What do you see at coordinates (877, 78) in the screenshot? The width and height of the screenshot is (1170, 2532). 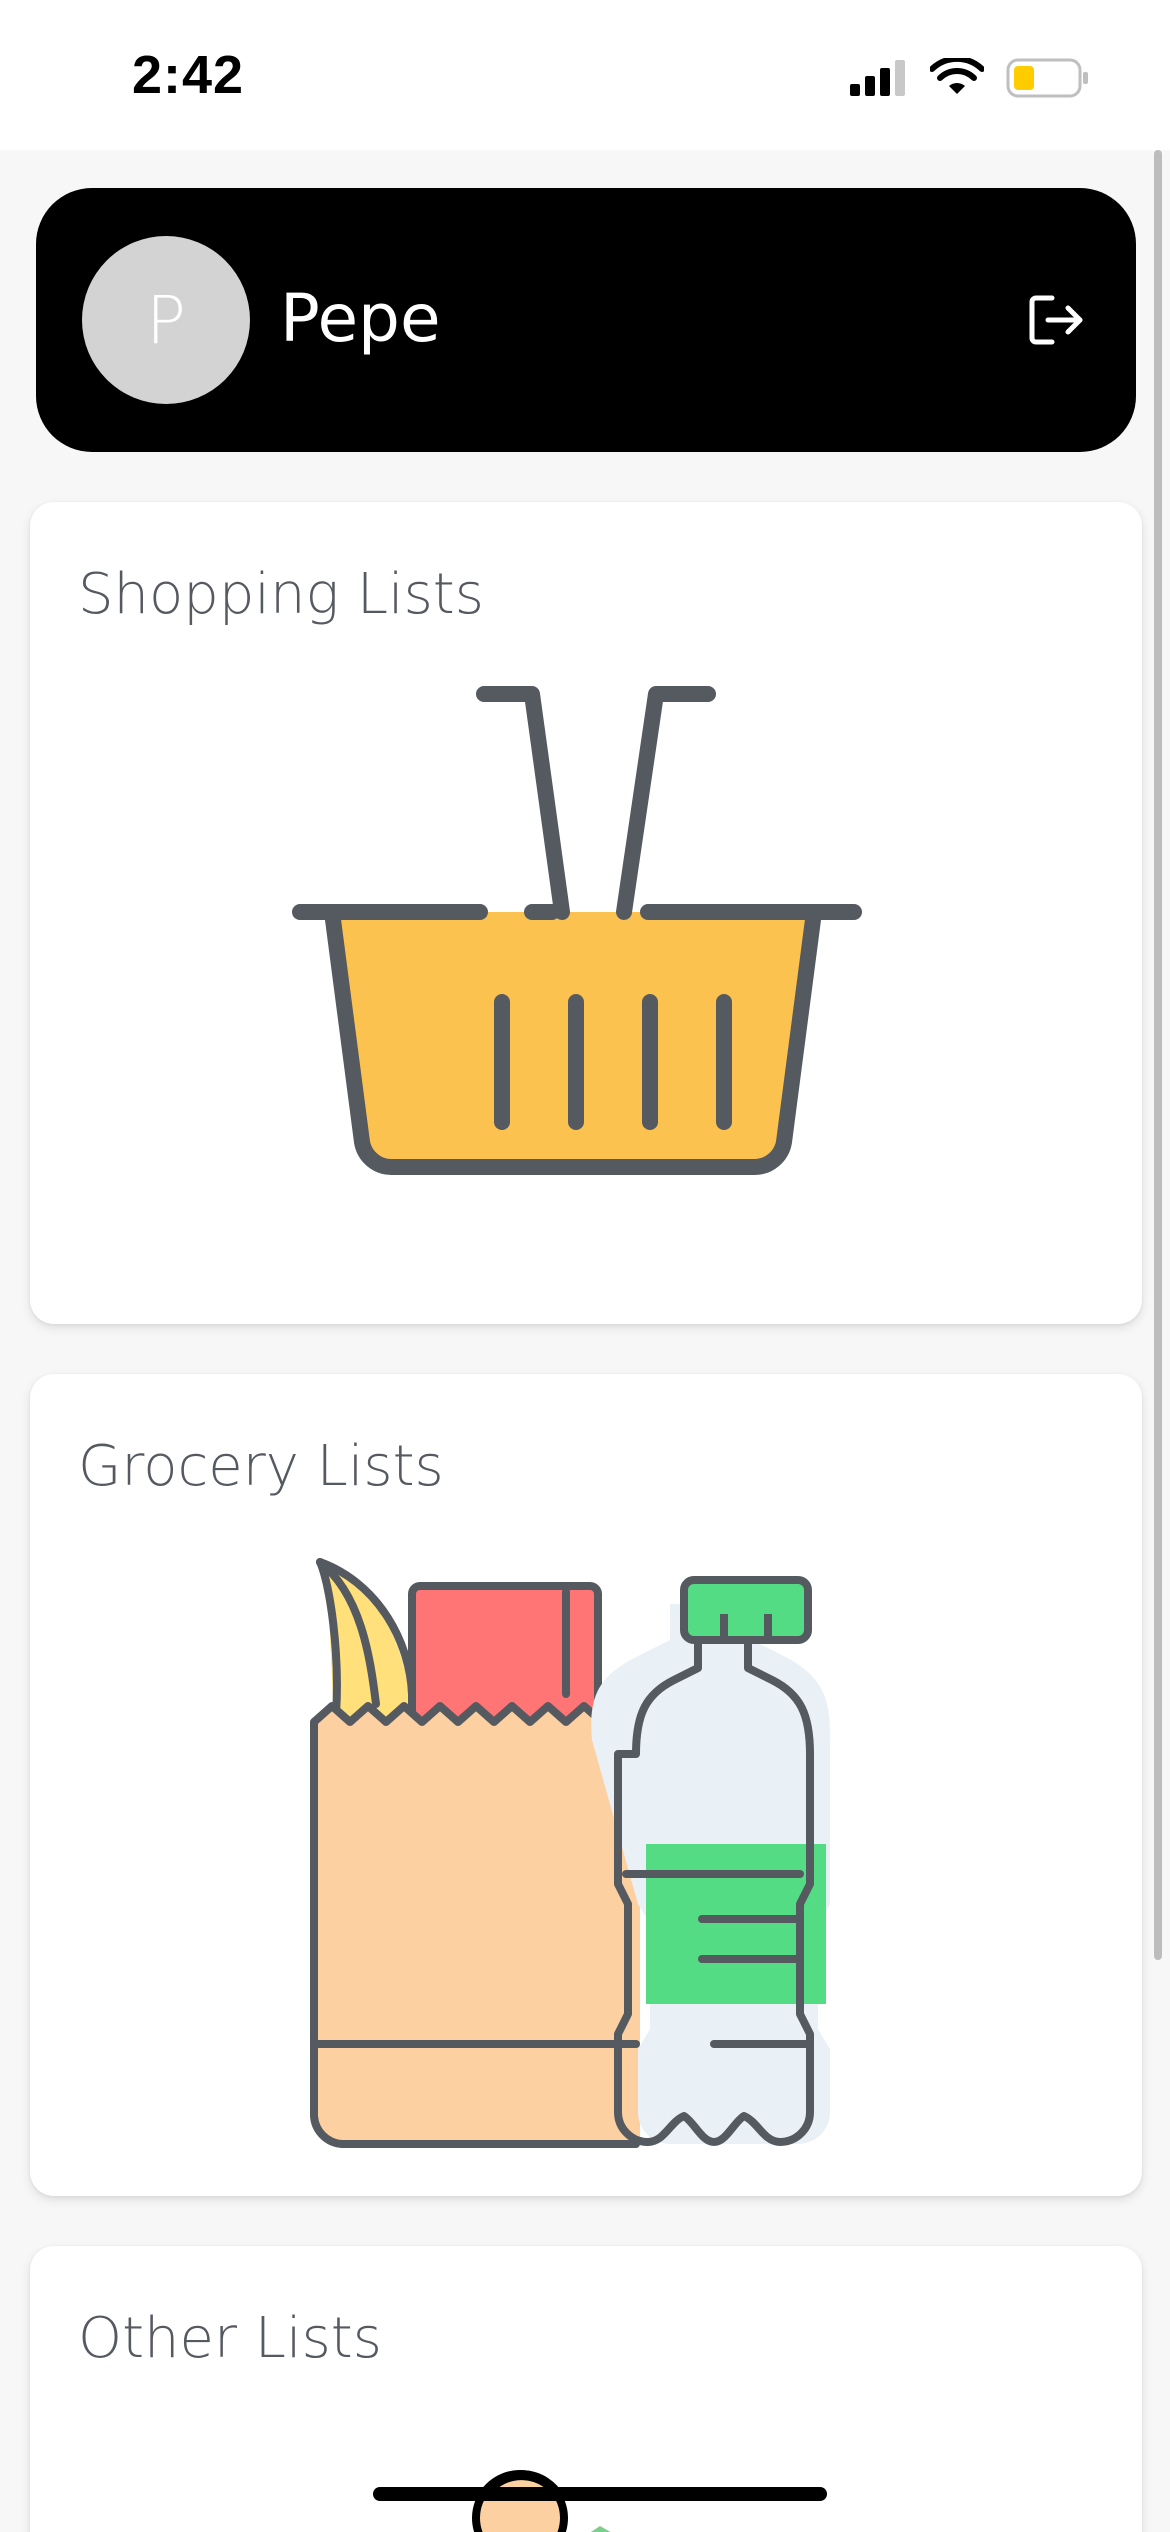 I see `cellular-signal-icon` at bounding box center [877, 78].